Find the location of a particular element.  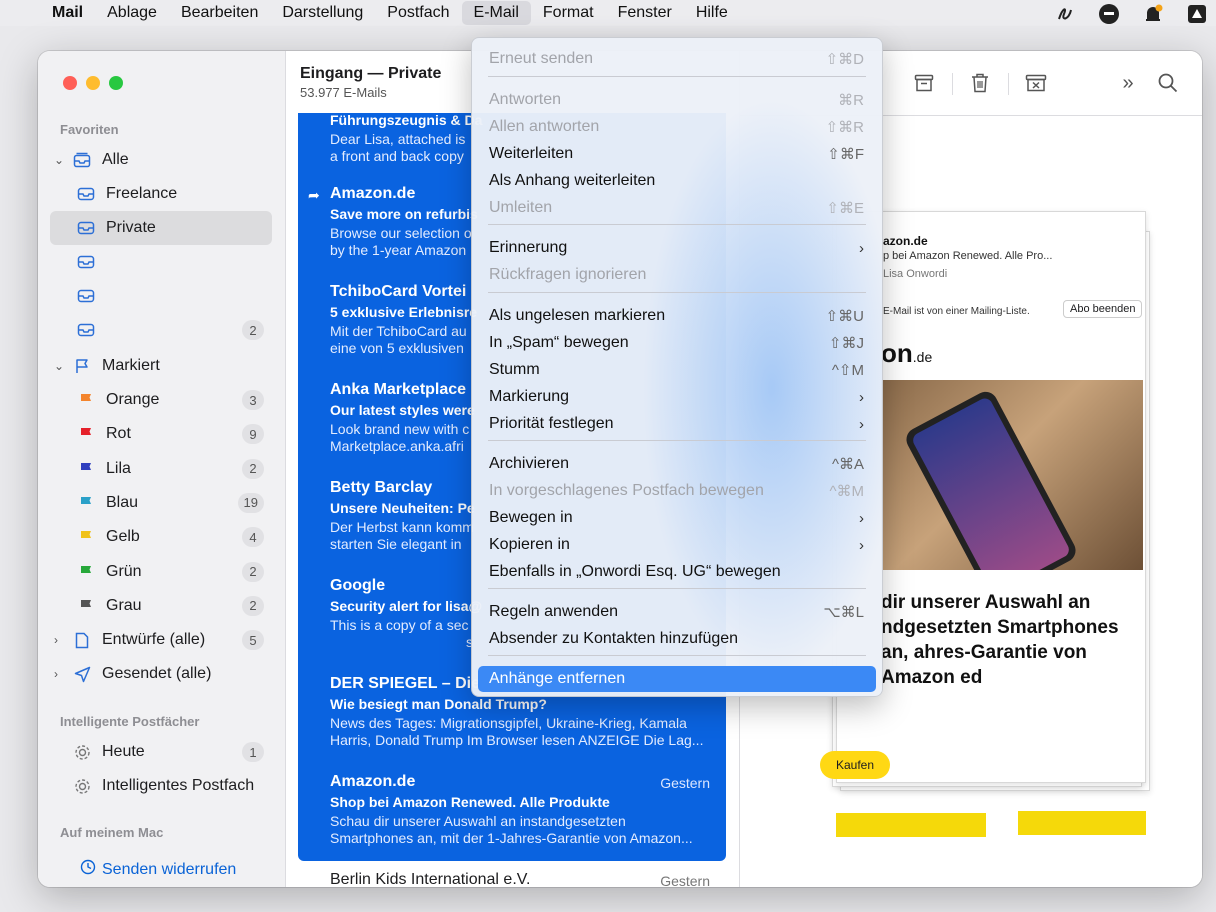

menu-item-erinnerung: Erinnerung › is located at coordinates (677, 248).